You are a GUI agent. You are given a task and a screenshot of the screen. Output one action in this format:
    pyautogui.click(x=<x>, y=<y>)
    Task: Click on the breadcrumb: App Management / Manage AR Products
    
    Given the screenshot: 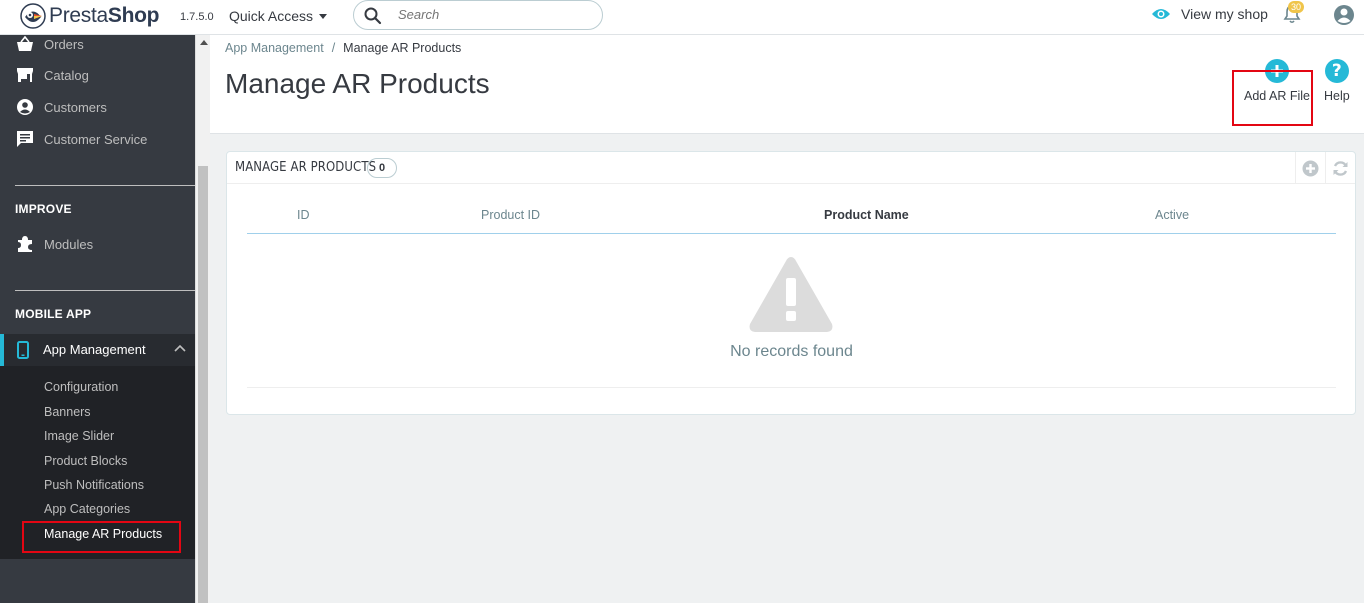 What is the action you would take?
    pyautogui.click(x=343, y=48)
    